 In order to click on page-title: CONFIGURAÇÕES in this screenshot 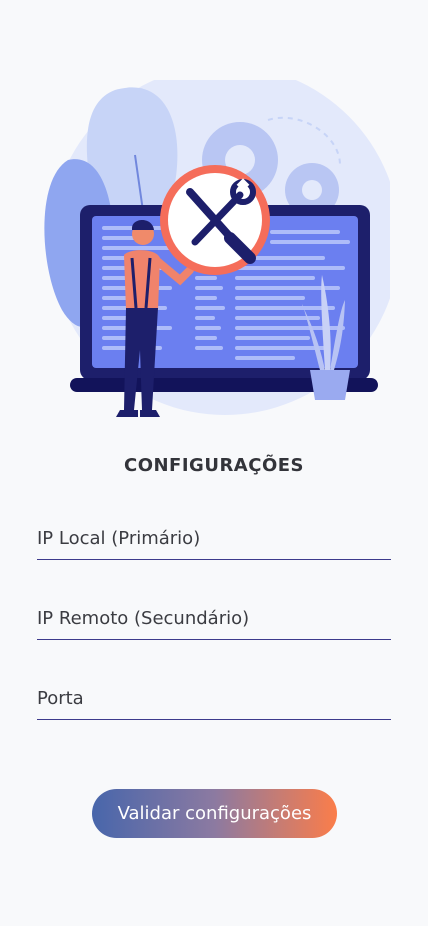, I will do `click(214, 465)`.